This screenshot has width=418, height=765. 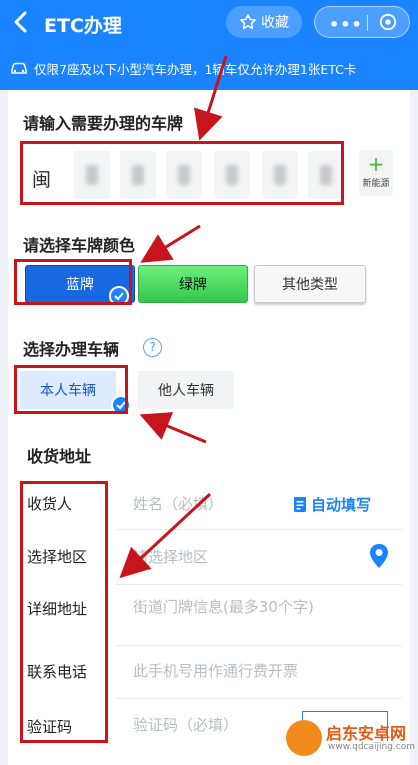 I want to click on watermark-logo-icon, so click(x=304, y=738).